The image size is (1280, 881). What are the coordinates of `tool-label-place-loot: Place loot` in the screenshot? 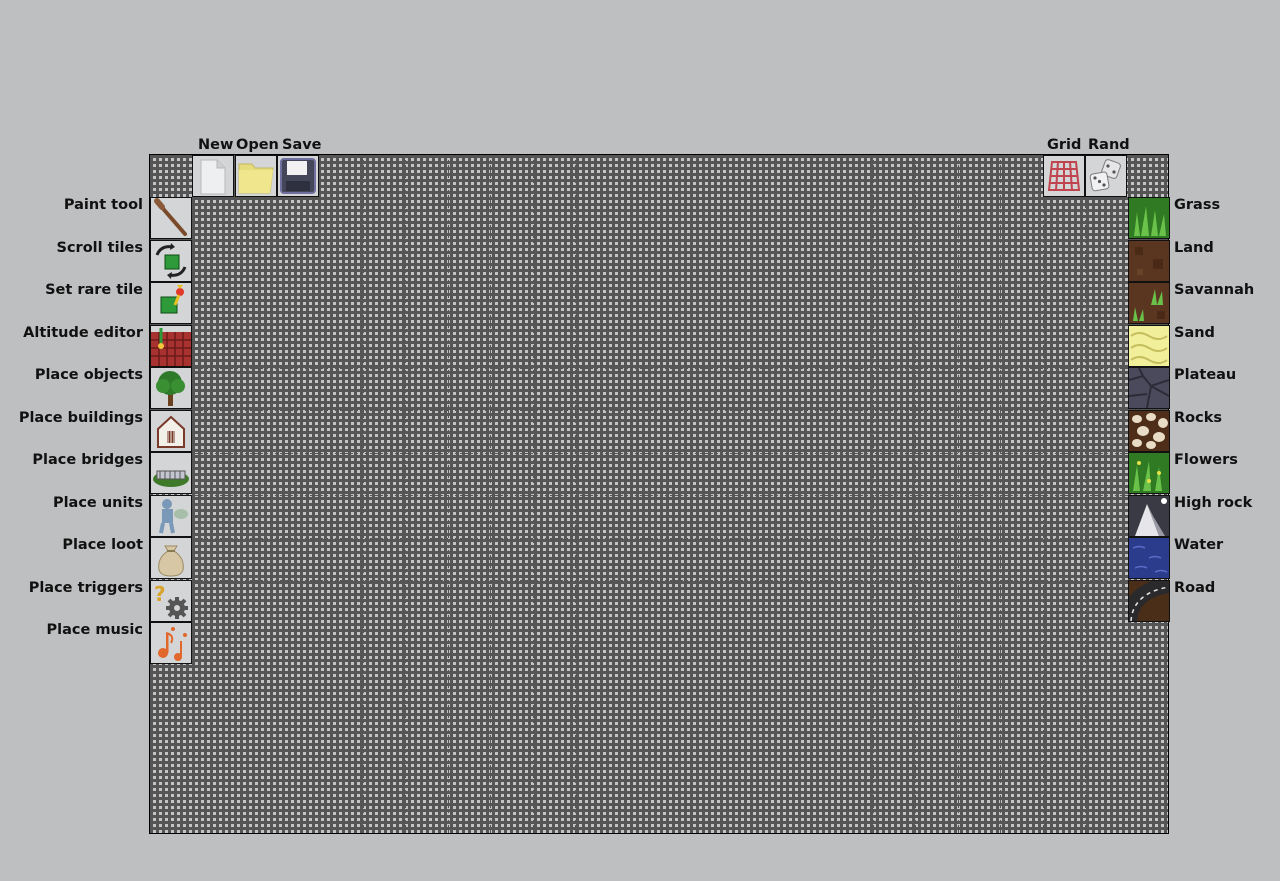 It's located at (102, 545).